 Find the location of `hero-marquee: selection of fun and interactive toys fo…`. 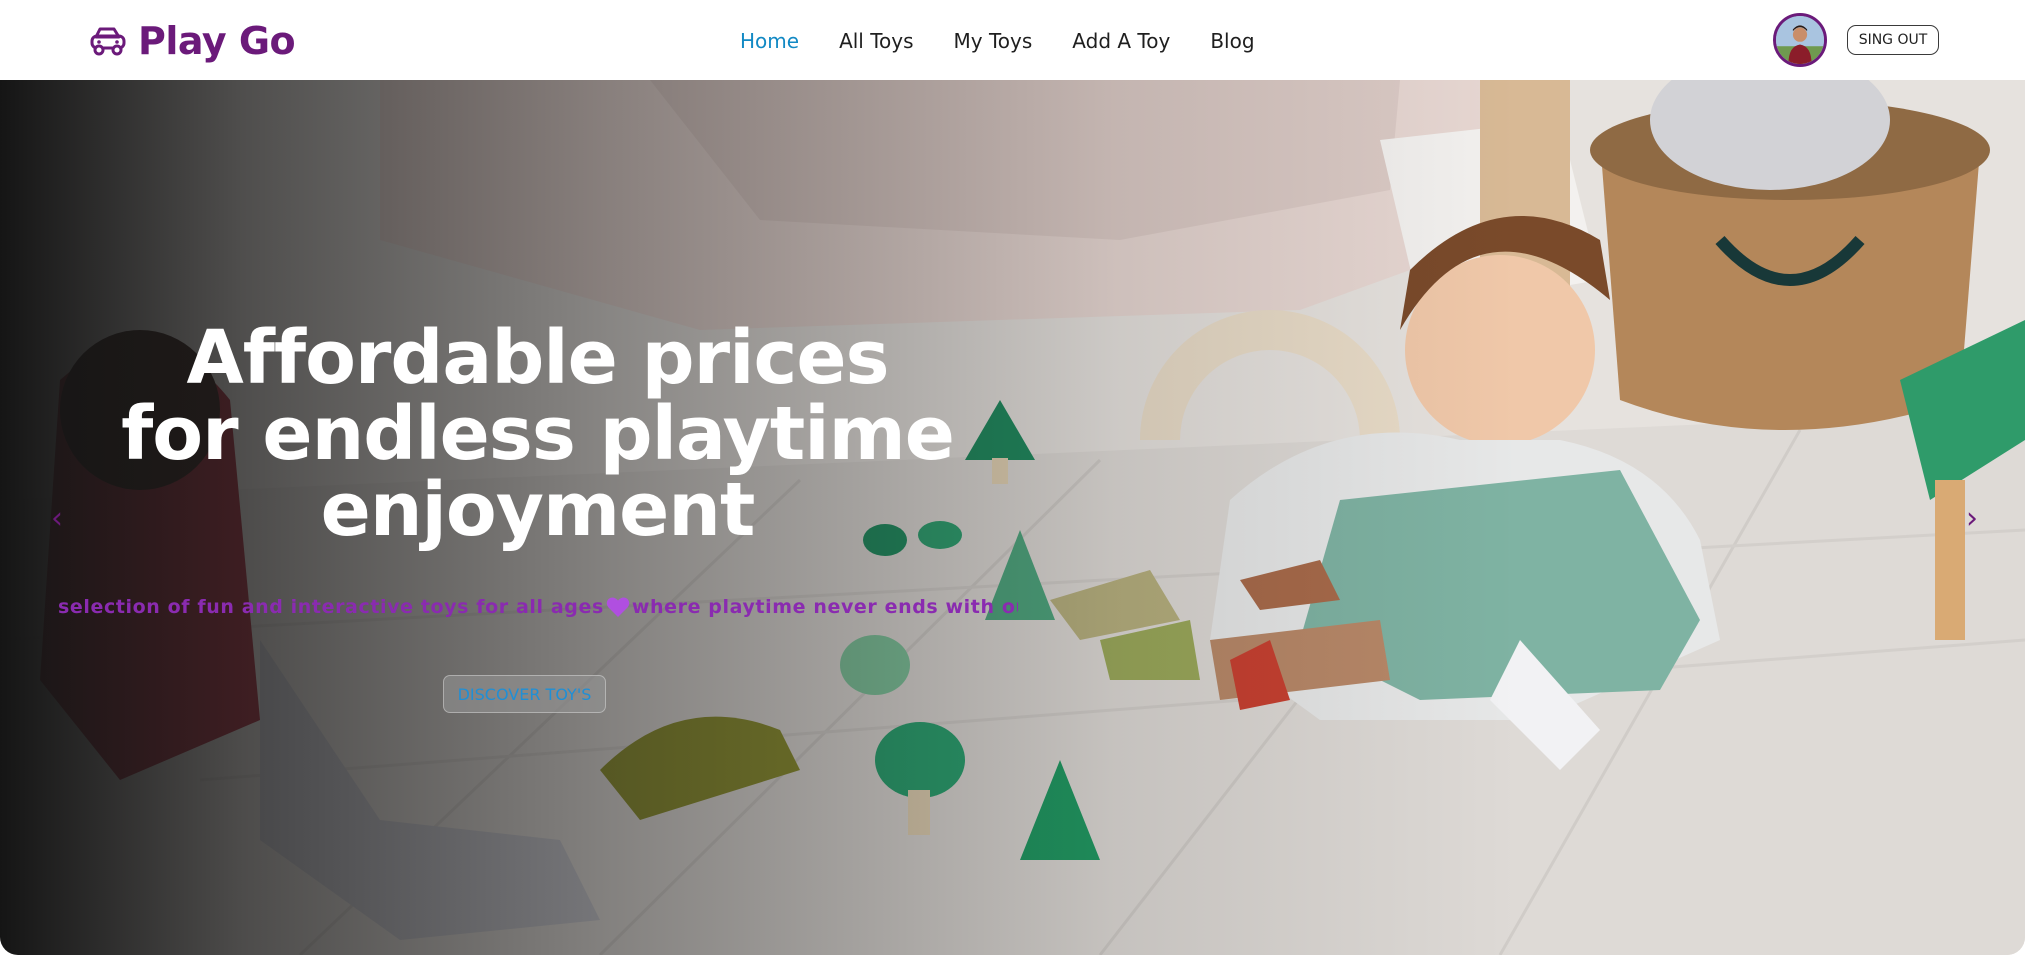

hero-marquee: selection of fun and interactive toys fo… is located at coordinates (538, 611).